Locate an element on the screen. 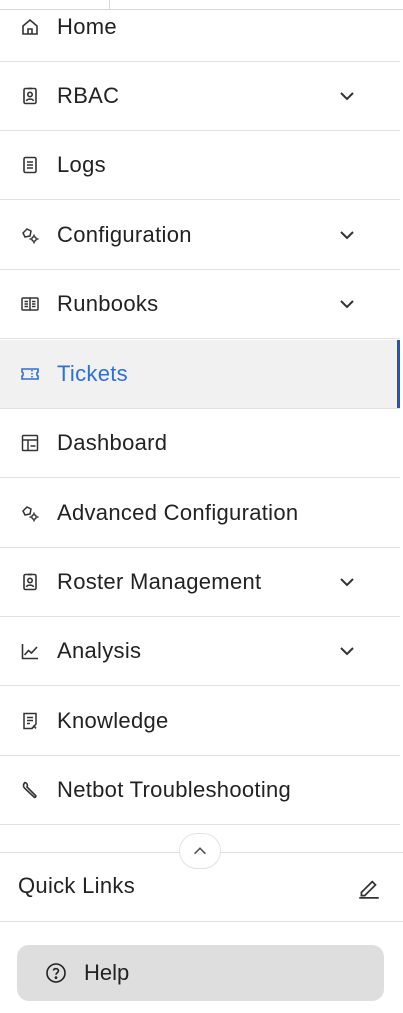 This screenshot has width=403, height=1013. sidebar-item-roster-management: Roster Management is located at coordinates (200, 582).